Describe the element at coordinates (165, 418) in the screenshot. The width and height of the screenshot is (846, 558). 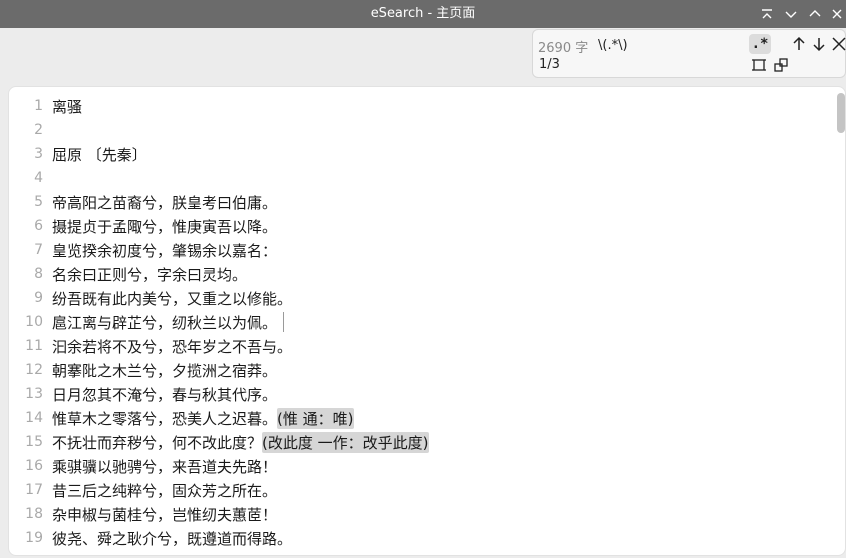
I see `line-text: 惟草木之零落兮，恐美人之迟暮。` at that location.